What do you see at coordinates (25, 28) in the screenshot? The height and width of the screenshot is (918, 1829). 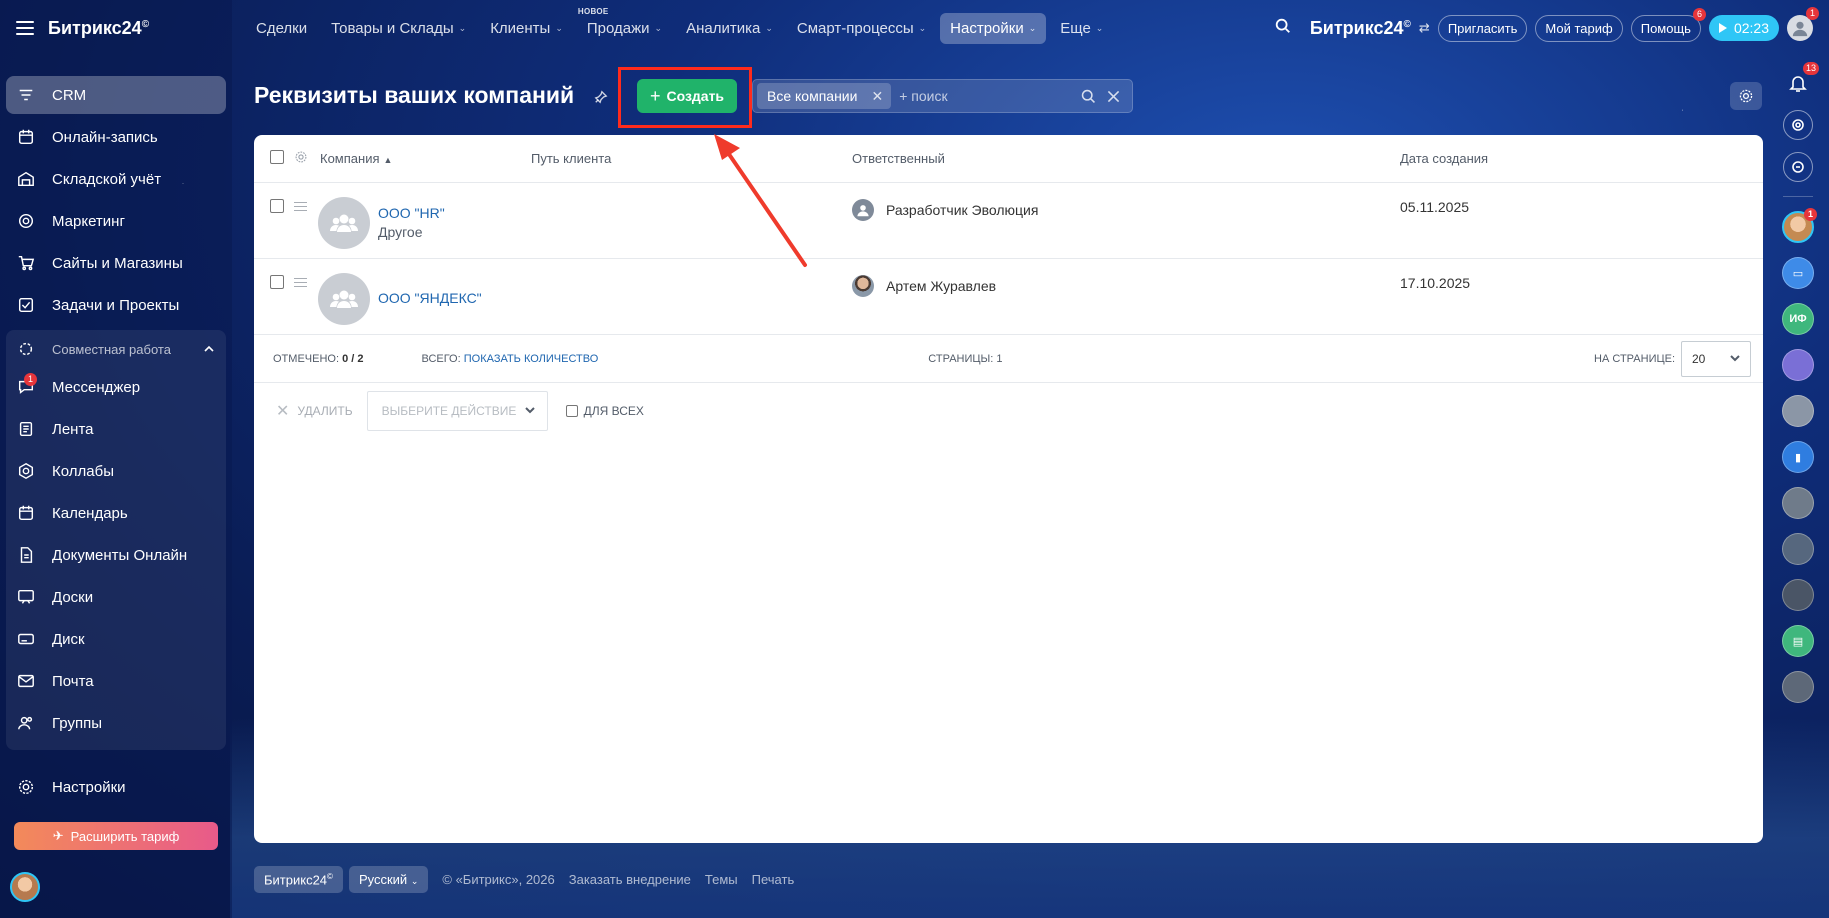 I see `menu-burger-icon` at bounding box center [25, 28].